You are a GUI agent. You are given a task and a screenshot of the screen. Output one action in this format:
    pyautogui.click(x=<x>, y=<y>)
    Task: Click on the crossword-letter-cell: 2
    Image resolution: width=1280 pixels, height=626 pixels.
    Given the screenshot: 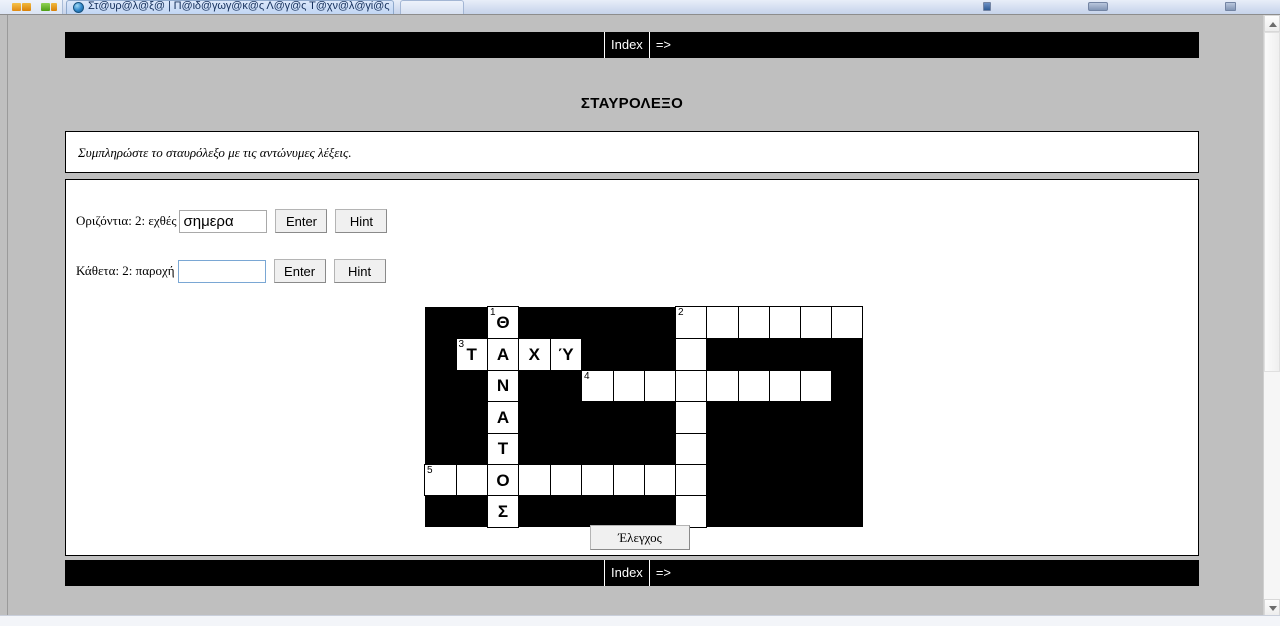 What is the action you would take?
    pyautogui.click(x=691, y=322)
    